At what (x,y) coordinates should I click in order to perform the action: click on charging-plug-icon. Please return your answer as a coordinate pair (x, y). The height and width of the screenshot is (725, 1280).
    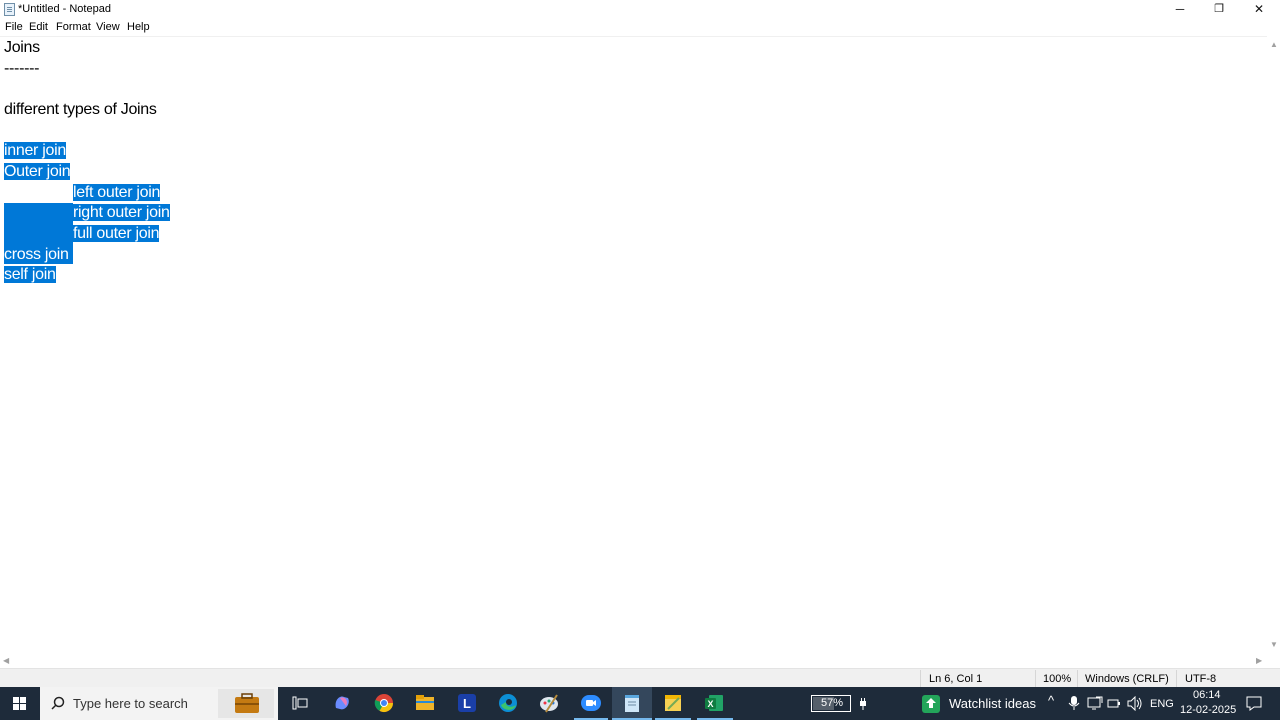
    Looking at the image, I should click on (863, 704).